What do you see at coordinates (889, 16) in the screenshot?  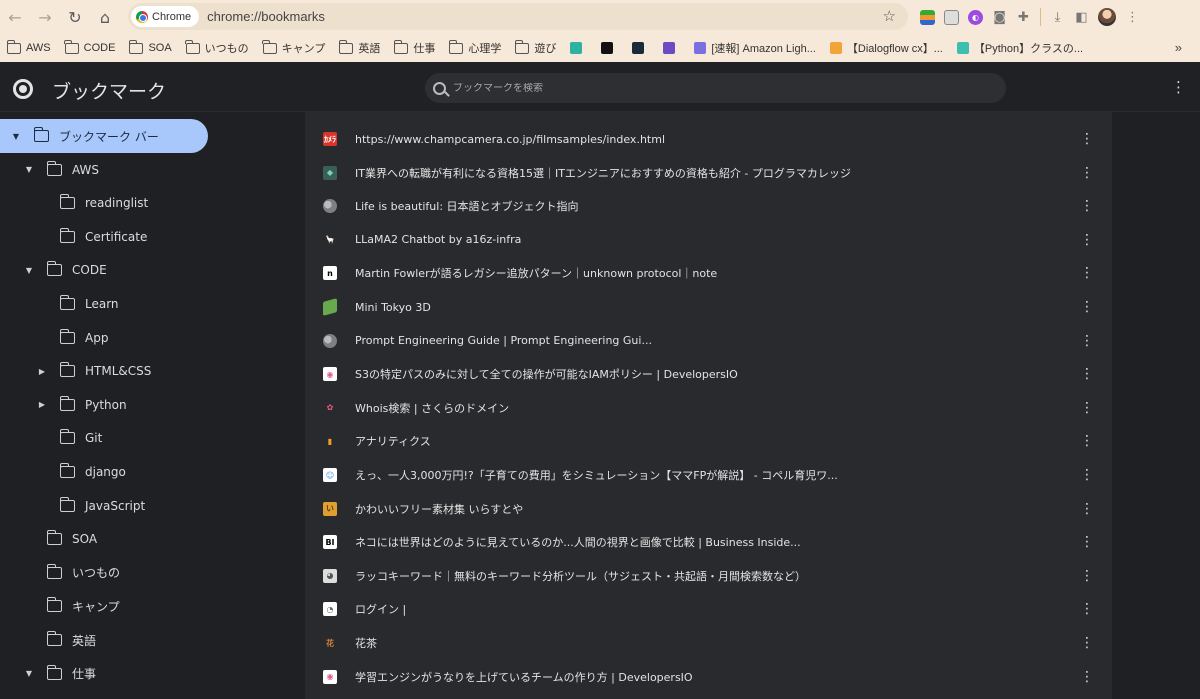 I see `bookmark-star-icon: ☆` at bounding box center [889, 16].